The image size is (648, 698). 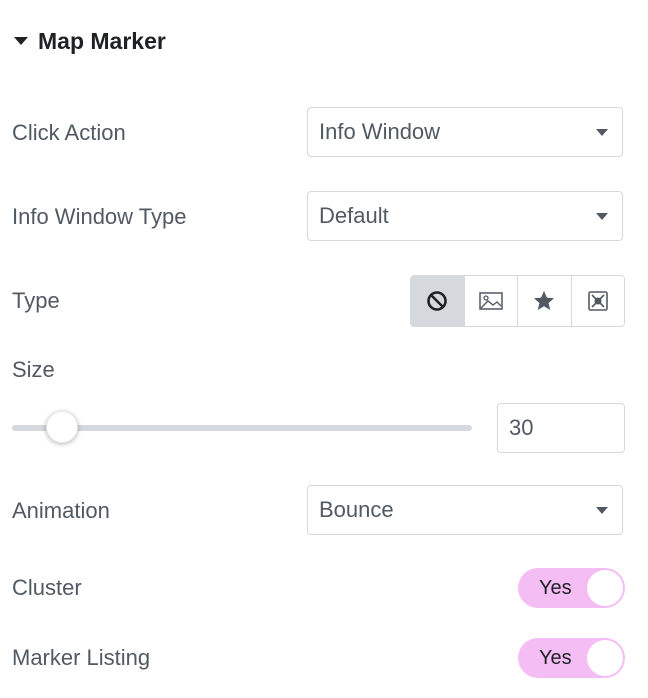 What do you see at coordinates (555, 587) in the screenshot?
I see `cluster-toggle-state: Yes` at bounding box center [555, 587].